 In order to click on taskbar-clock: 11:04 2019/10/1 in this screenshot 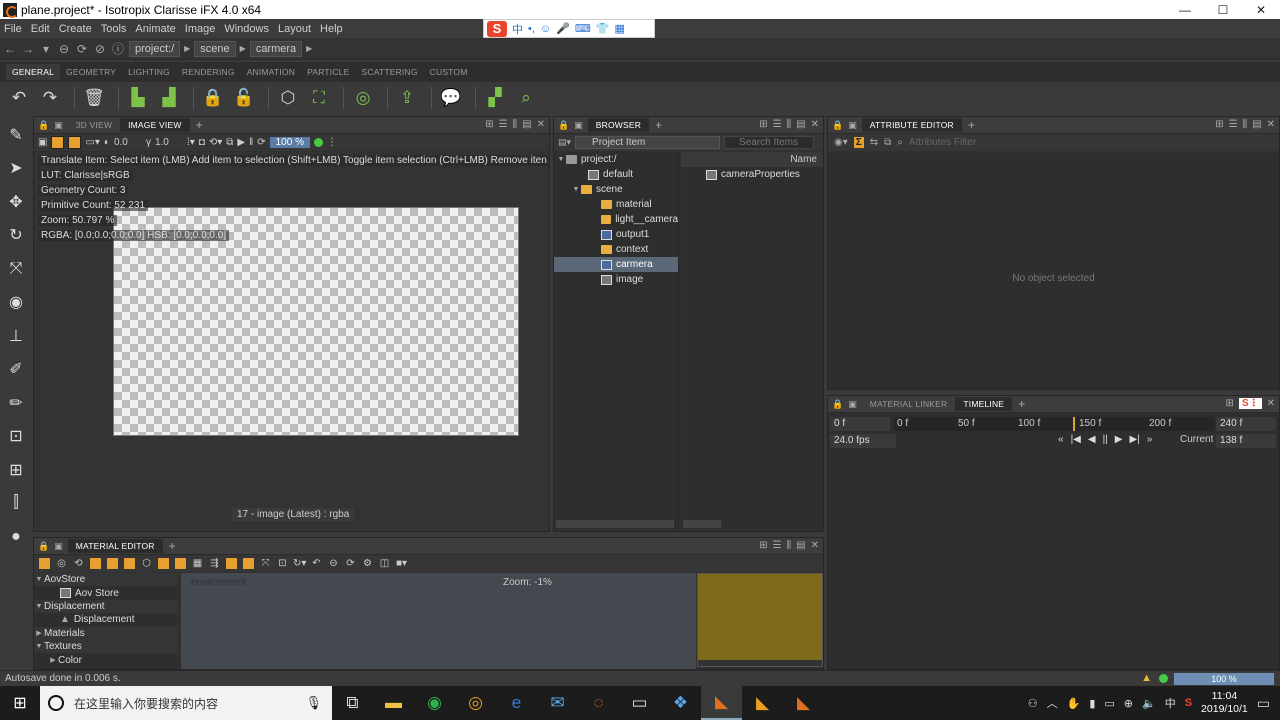, I will do `click(1224, 703)`.